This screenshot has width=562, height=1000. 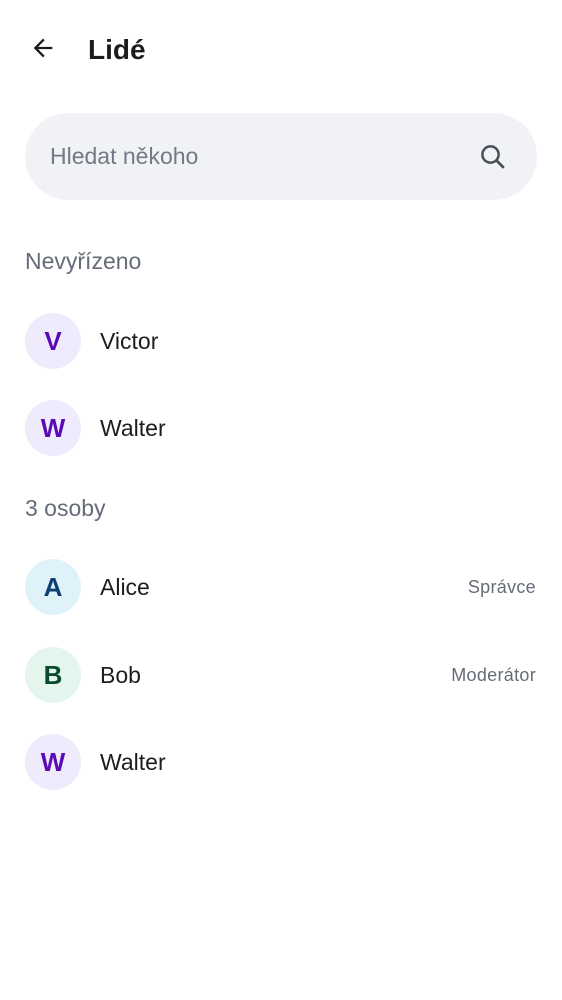 What do you see at coordinates (53, 341) in the screenshot?
I see `avatar: V` at bounding box center [53, 341].